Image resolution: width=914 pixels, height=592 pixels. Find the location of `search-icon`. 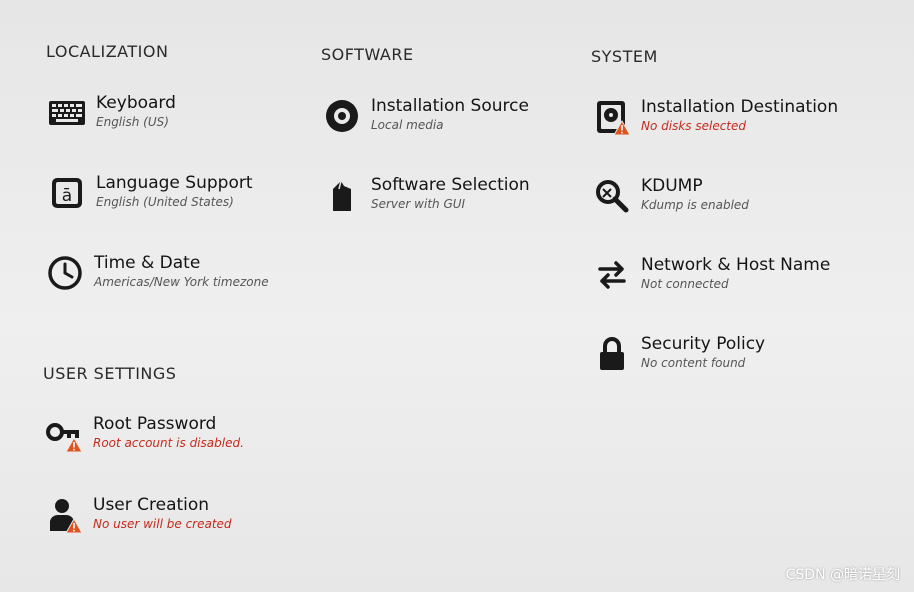

search-icon is located at coordinates (612, 196).